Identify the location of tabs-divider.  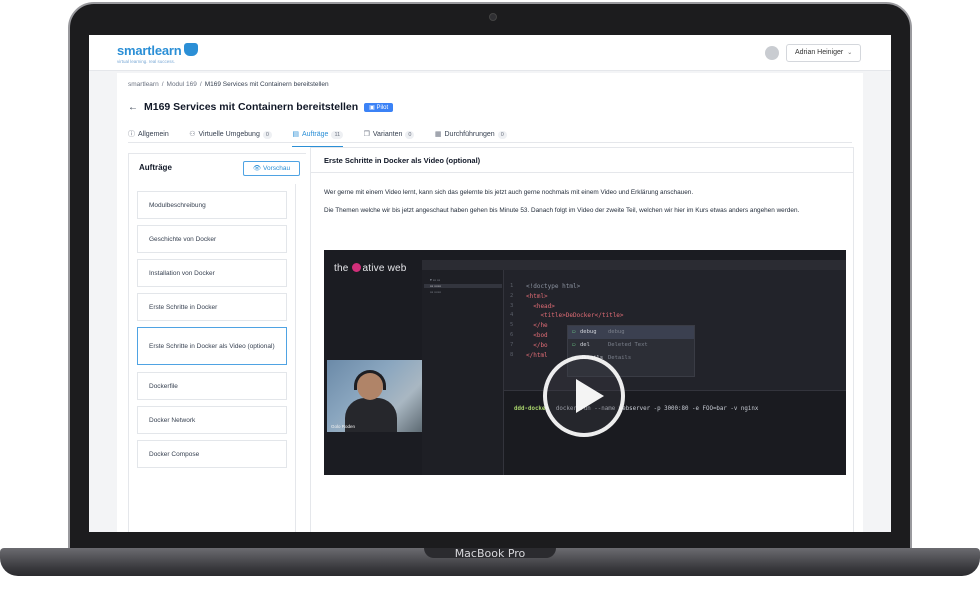
(490, 142).